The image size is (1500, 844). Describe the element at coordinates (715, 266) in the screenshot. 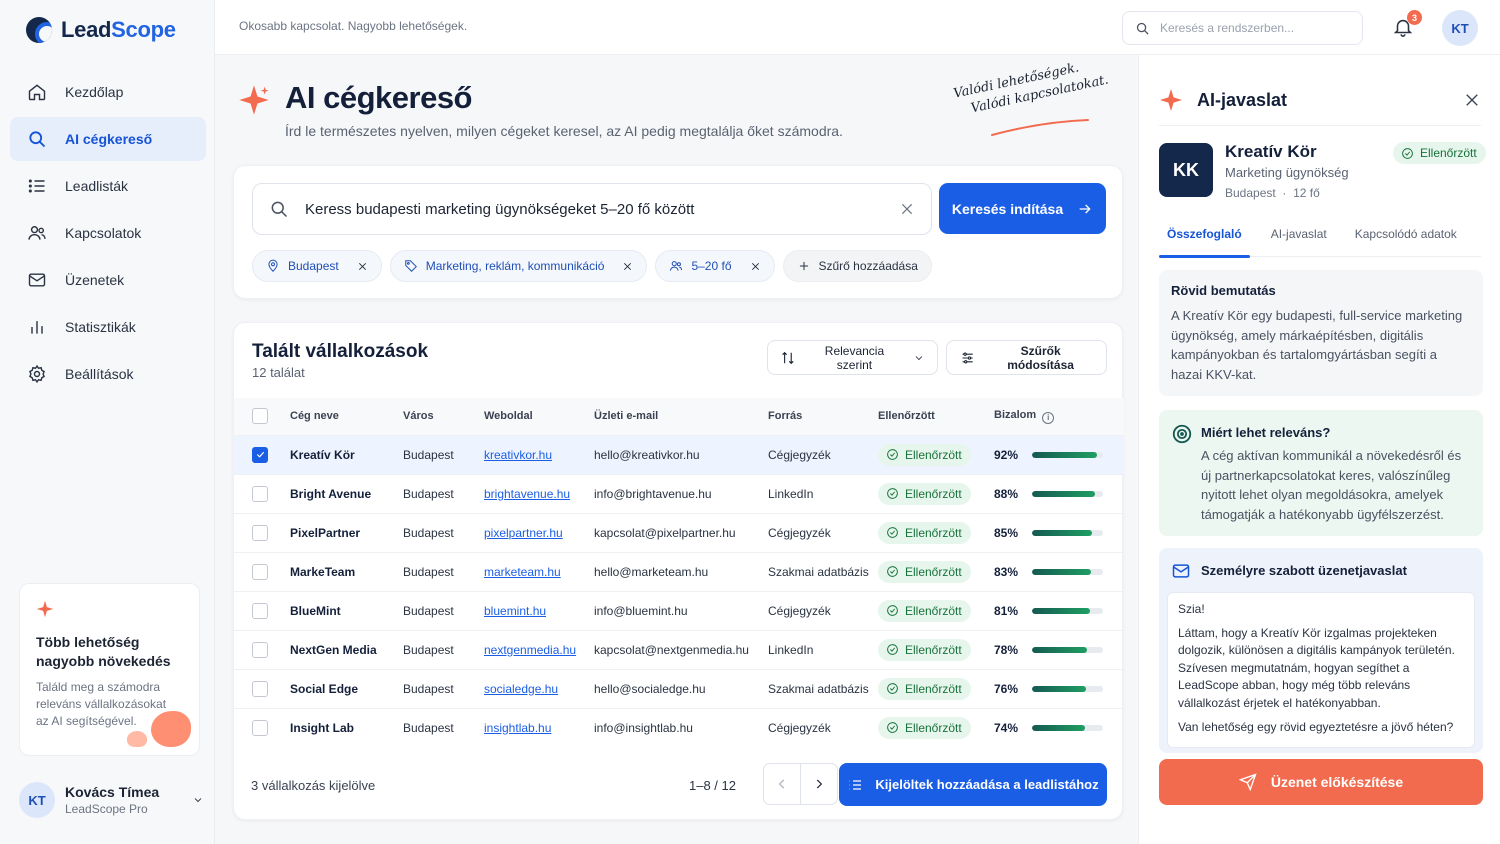

I see `filter-chip-size: 5–20 fő` at that location.